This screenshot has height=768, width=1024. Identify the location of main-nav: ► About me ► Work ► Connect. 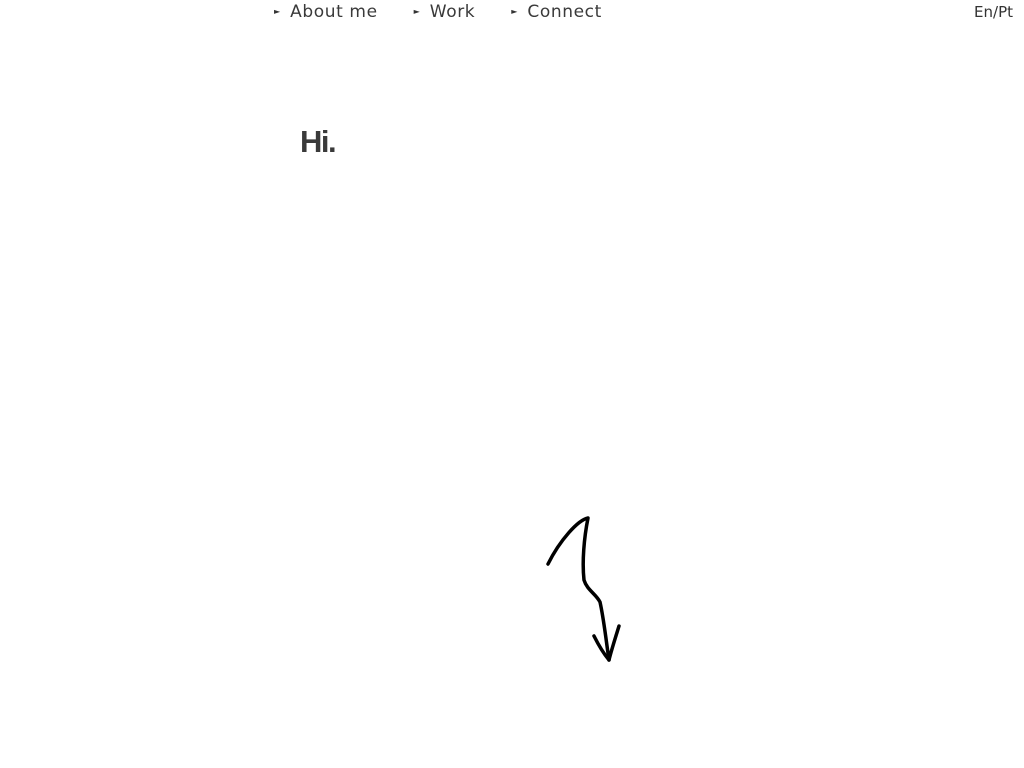
(452, 12).